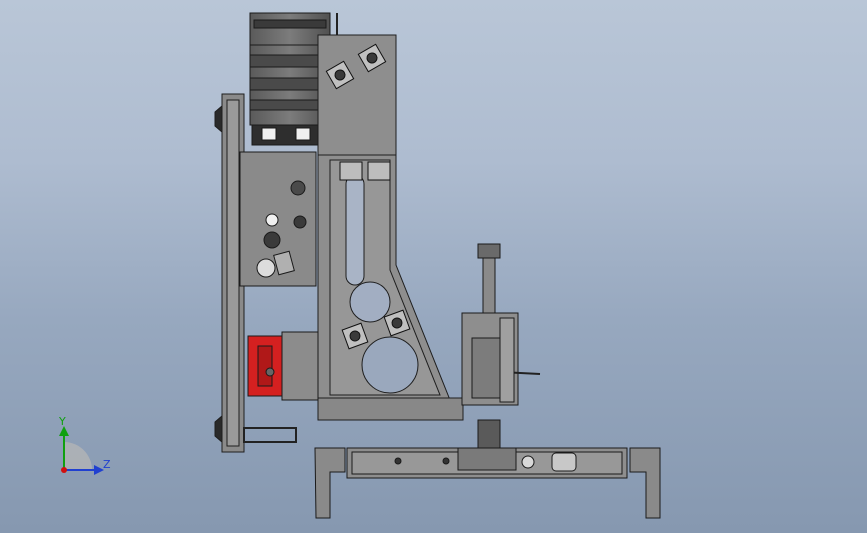 This screenshot has width=867, height=533. I want to click on linear-guide-block, so click(283, 366).